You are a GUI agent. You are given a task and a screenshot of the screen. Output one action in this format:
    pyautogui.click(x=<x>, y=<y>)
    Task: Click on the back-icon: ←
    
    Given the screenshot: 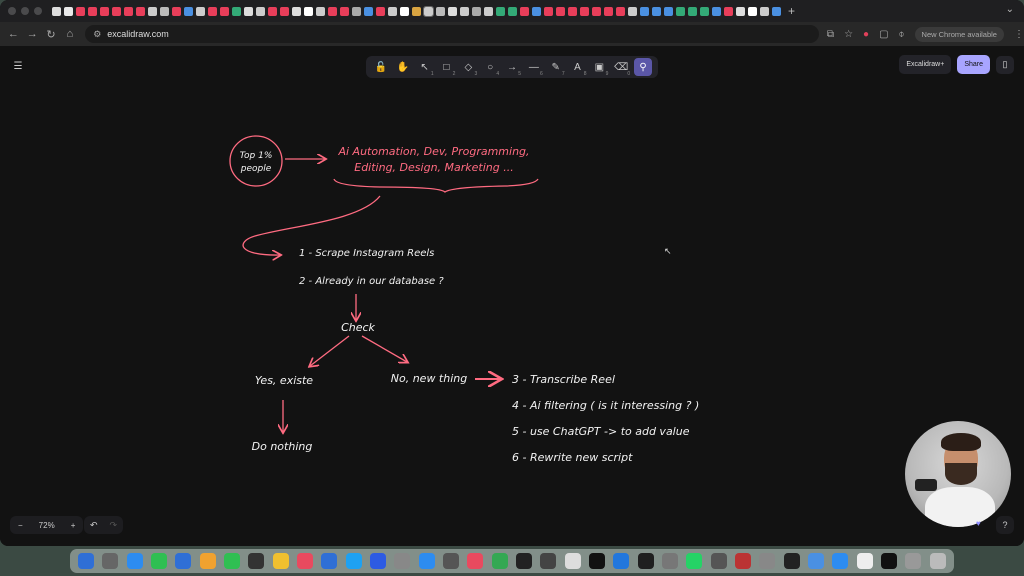 What is the action you would take?
    pyautogui.click(x=13, y=34)
    